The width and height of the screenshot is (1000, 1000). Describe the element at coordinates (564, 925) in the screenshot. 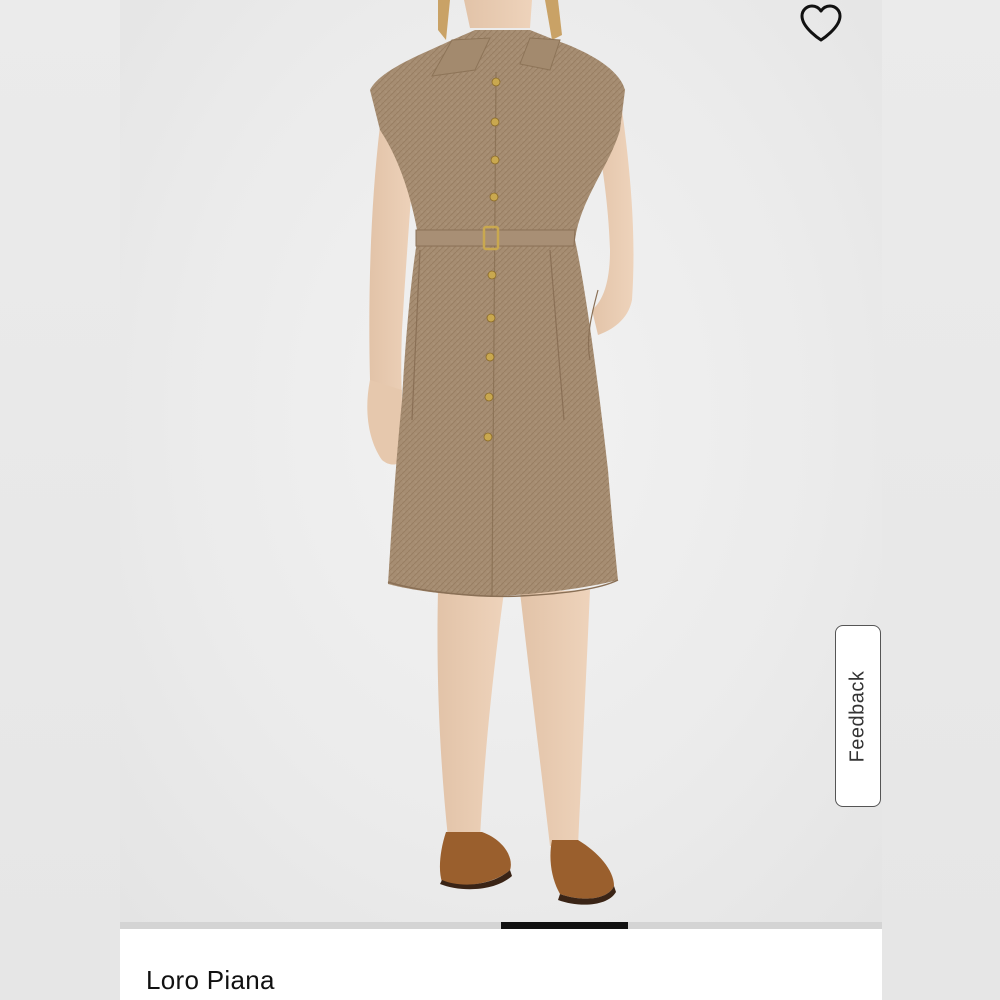

I see `carousel-active-segment` at that location.